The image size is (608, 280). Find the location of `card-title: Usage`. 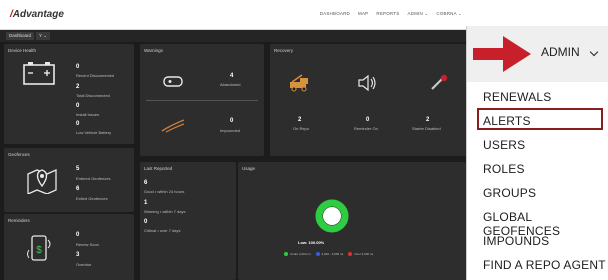

card-title: Usage is located at coordinates (249, 168).